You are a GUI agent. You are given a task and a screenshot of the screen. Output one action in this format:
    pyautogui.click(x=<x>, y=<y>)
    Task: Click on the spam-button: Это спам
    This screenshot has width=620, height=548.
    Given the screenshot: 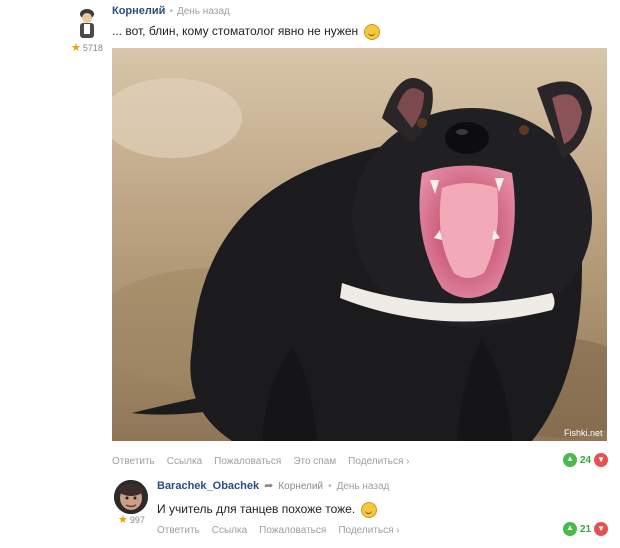 What is the action you would take?
    pyautogui.click(x=314, y=461)
    